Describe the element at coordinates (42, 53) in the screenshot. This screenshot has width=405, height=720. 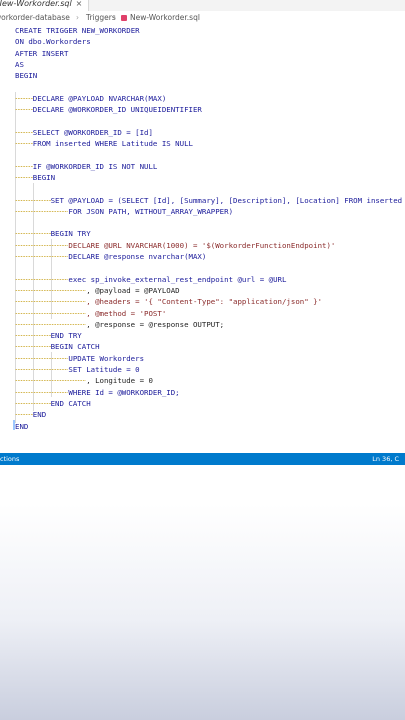
I see `code-text: AFTER INSERT` at that location.